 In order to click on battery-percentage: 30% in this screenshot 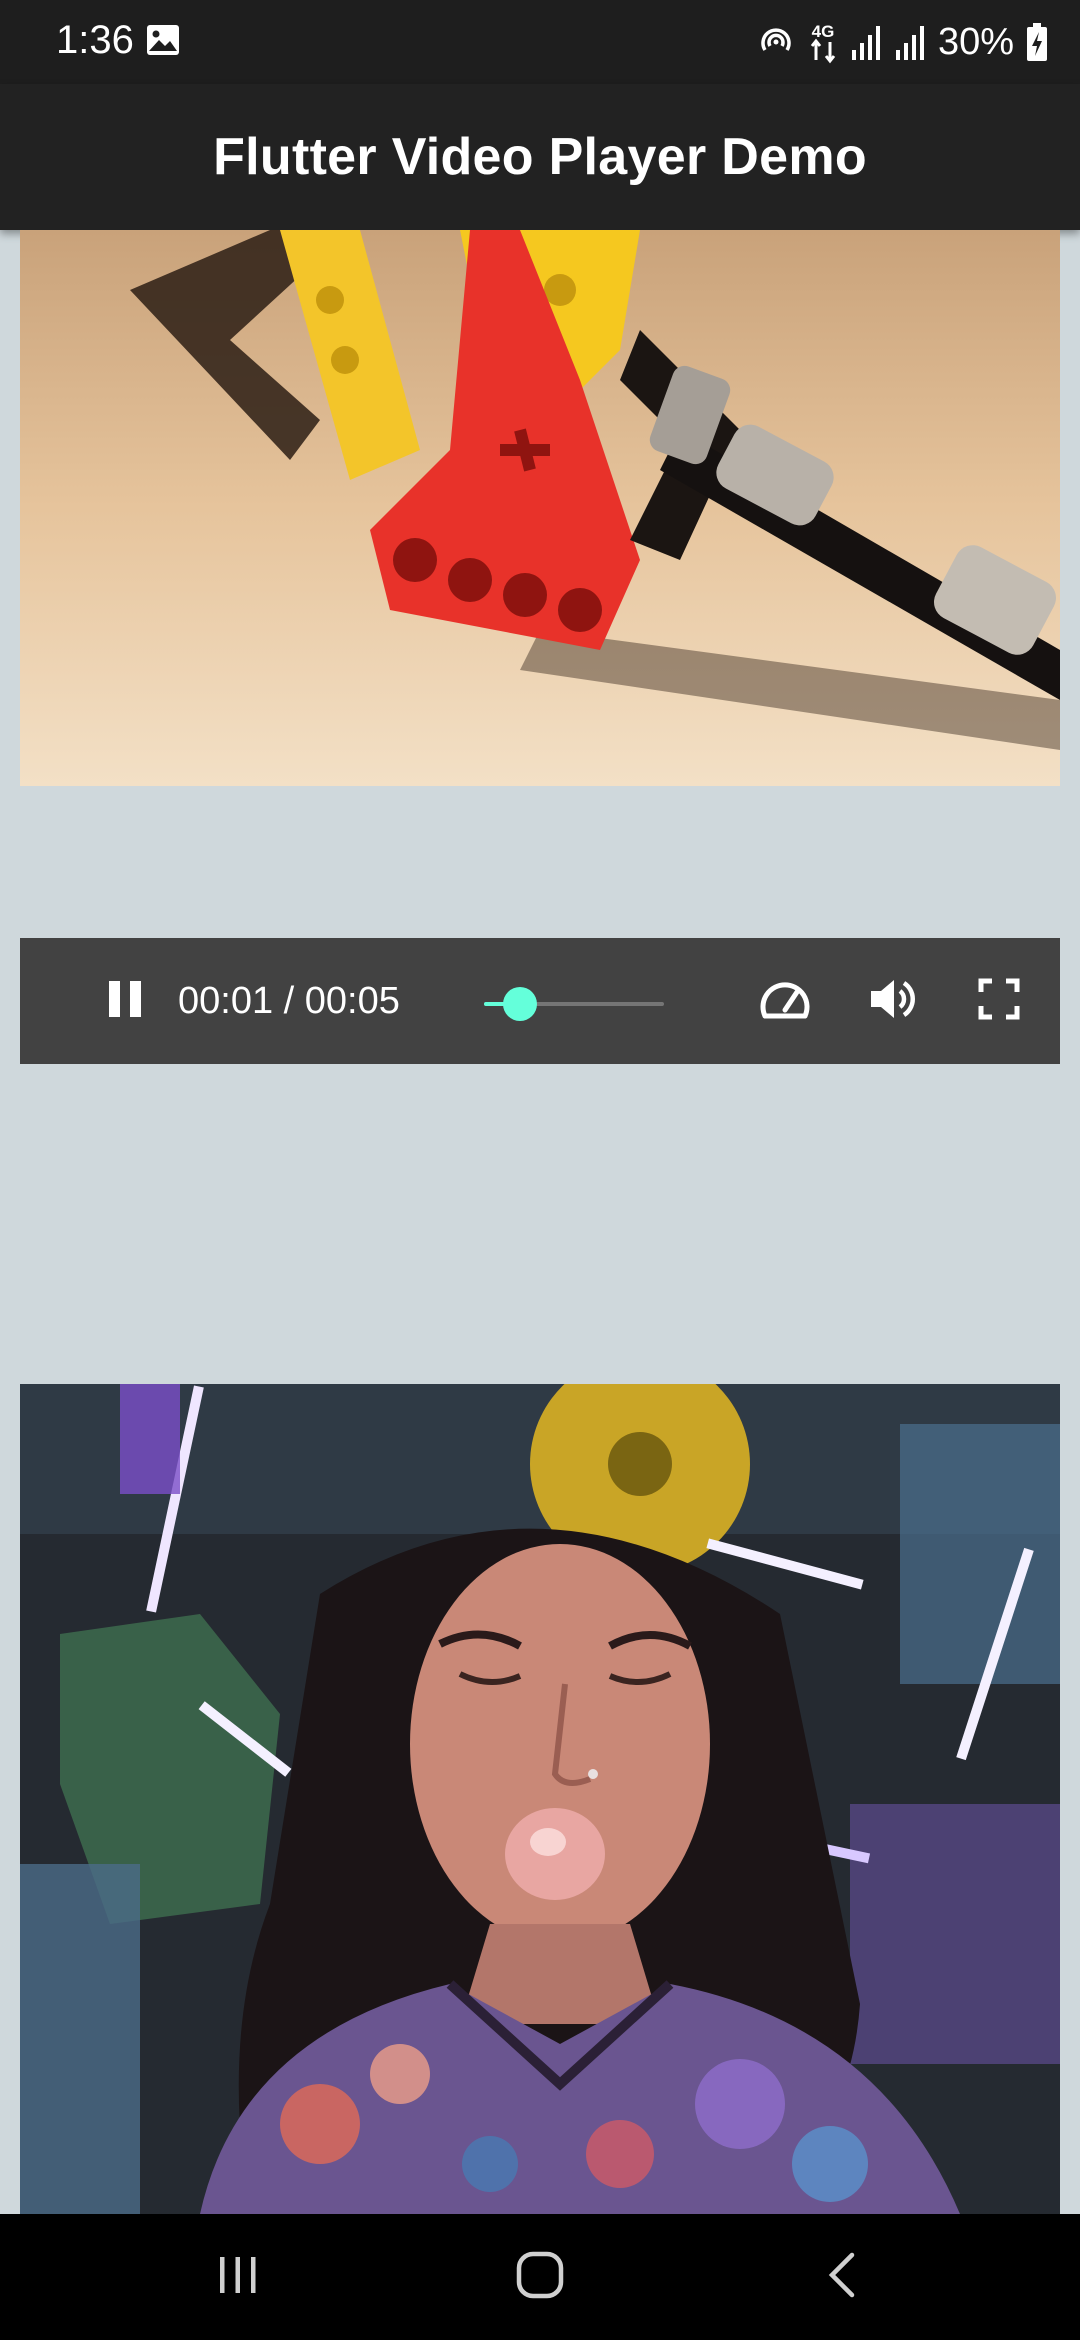, I will do `click(975, 41)`.